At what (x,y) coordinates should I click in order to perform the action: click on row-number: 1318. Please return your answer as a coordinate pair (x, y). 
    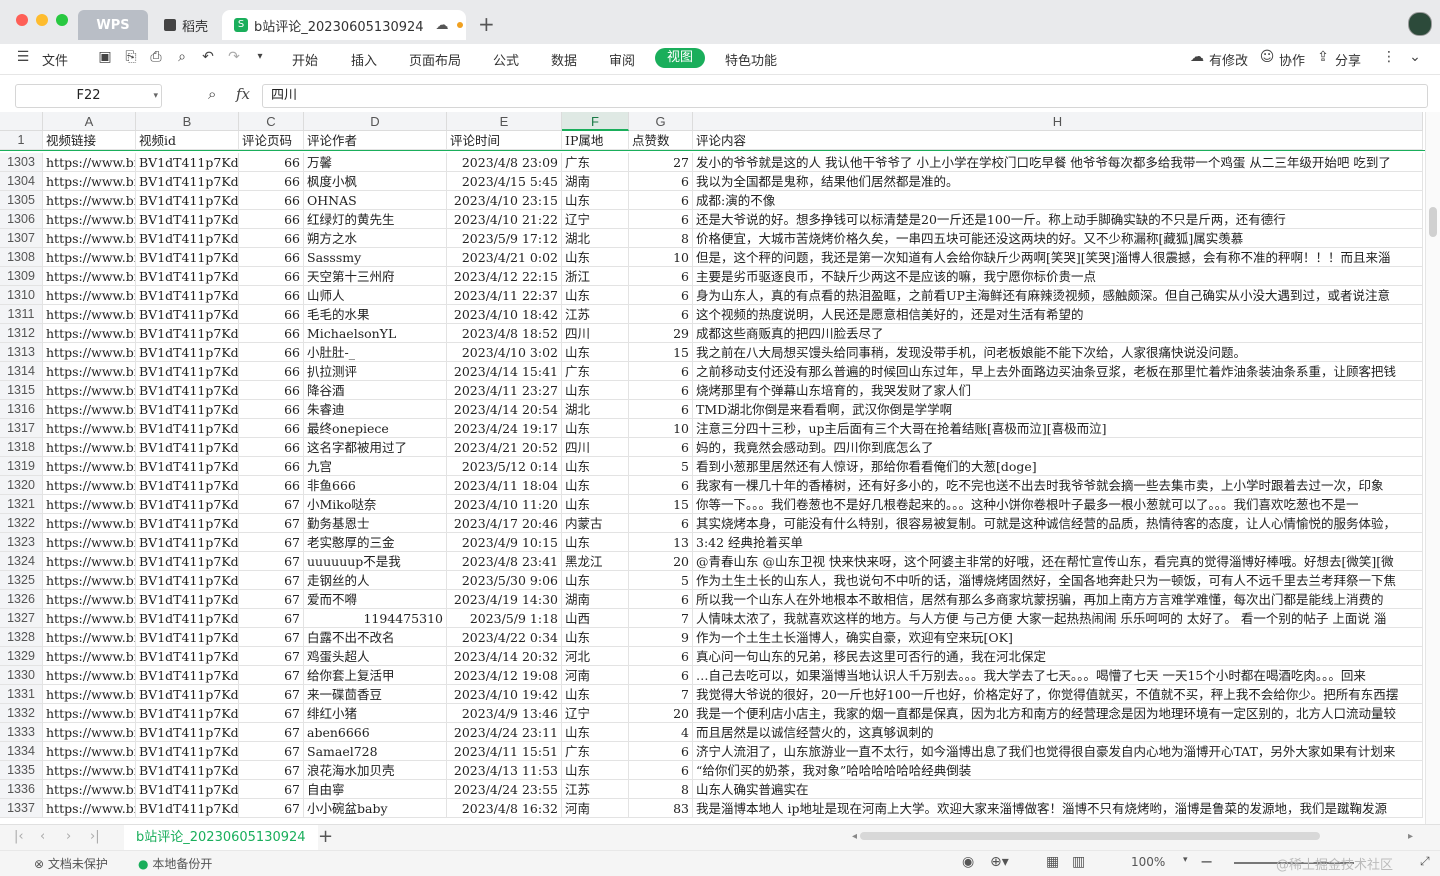
    Looking at the image, I should click on (21, 447).